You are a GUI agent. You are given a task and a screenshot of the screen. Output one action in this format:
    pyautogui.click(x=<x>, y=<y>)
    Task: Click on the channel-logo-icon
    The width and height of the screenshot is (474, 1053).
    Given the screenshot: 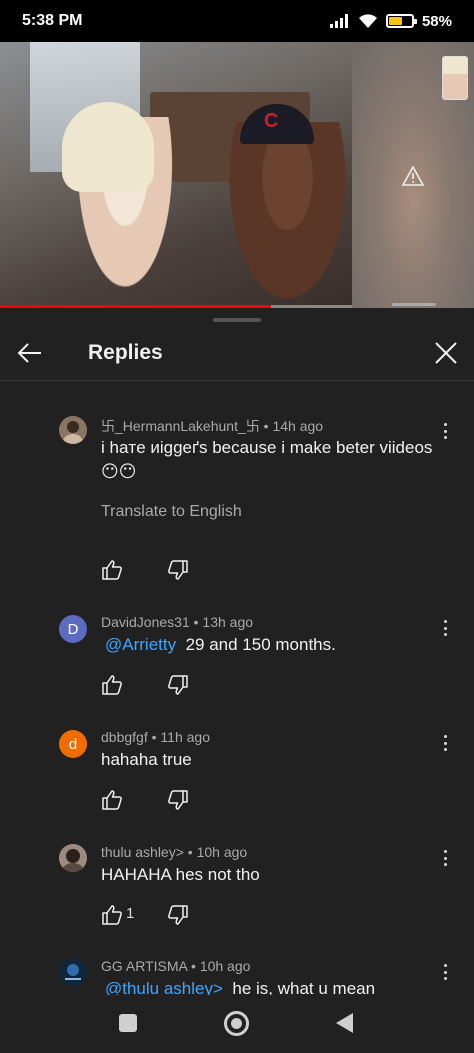 What is the action you would take?
    pyautogui.click(x=73, y=972)
    